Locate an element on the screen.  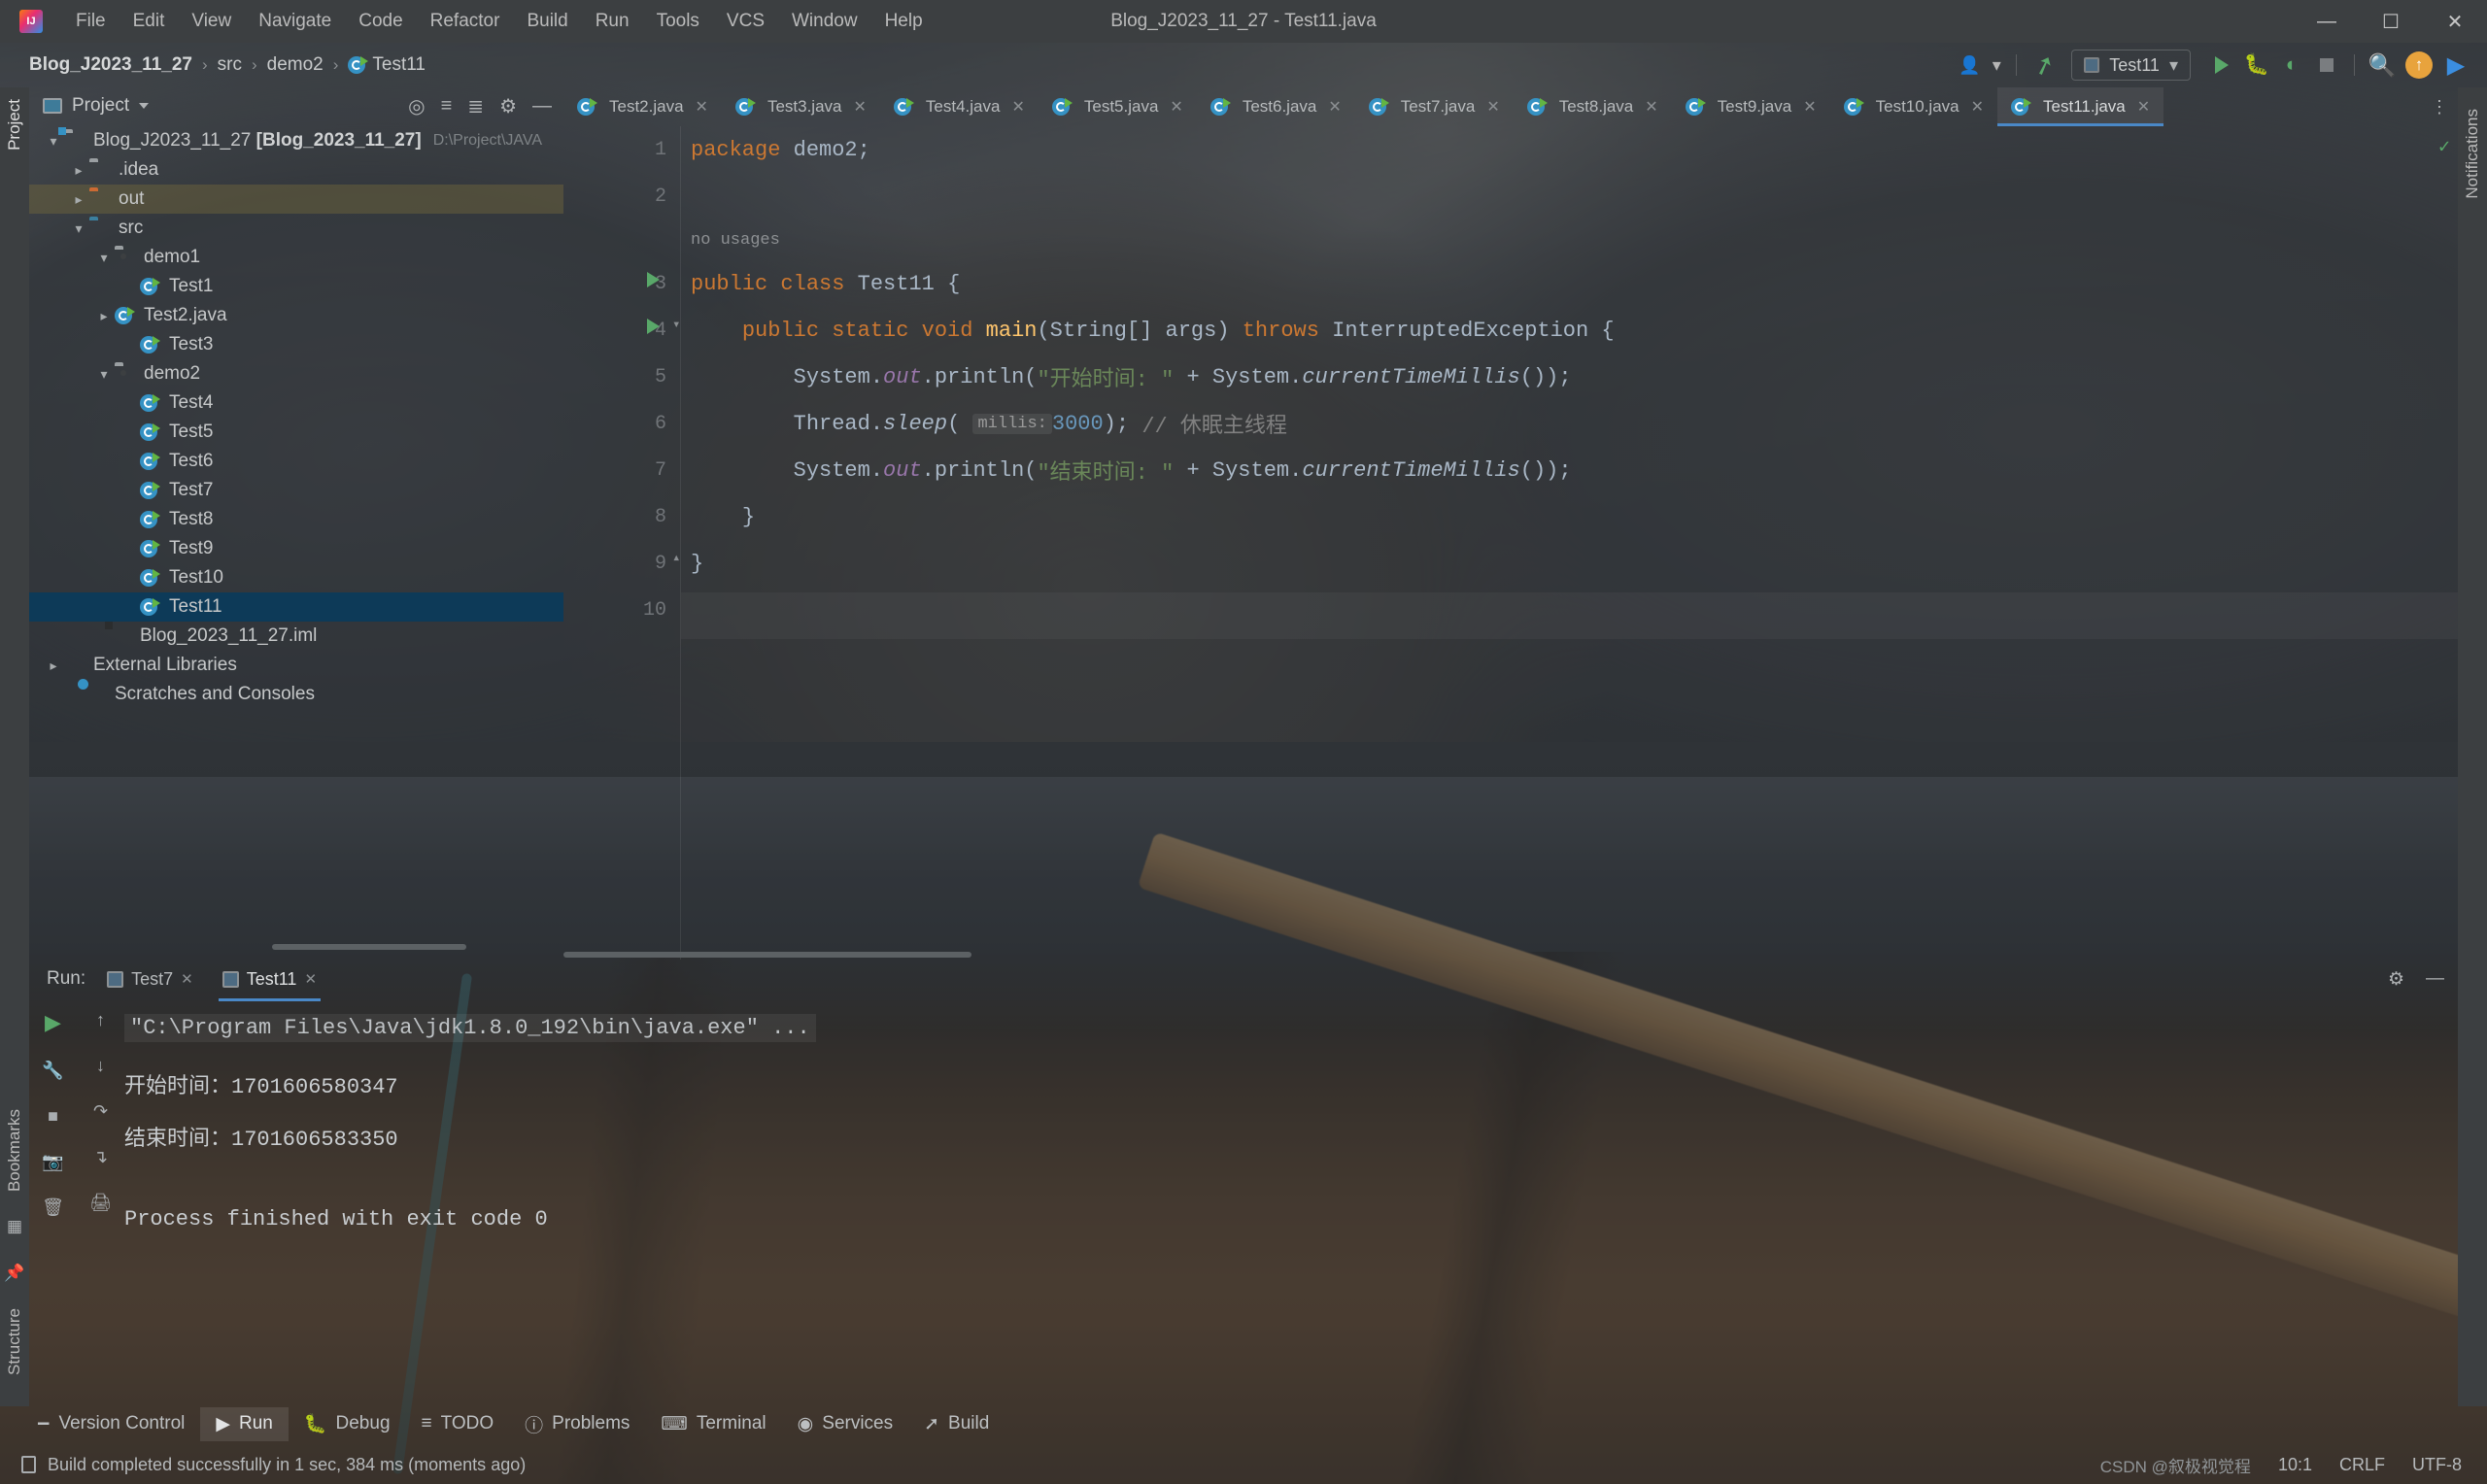
user-account-icon: 👤 is located at coordinates (1969, 66).